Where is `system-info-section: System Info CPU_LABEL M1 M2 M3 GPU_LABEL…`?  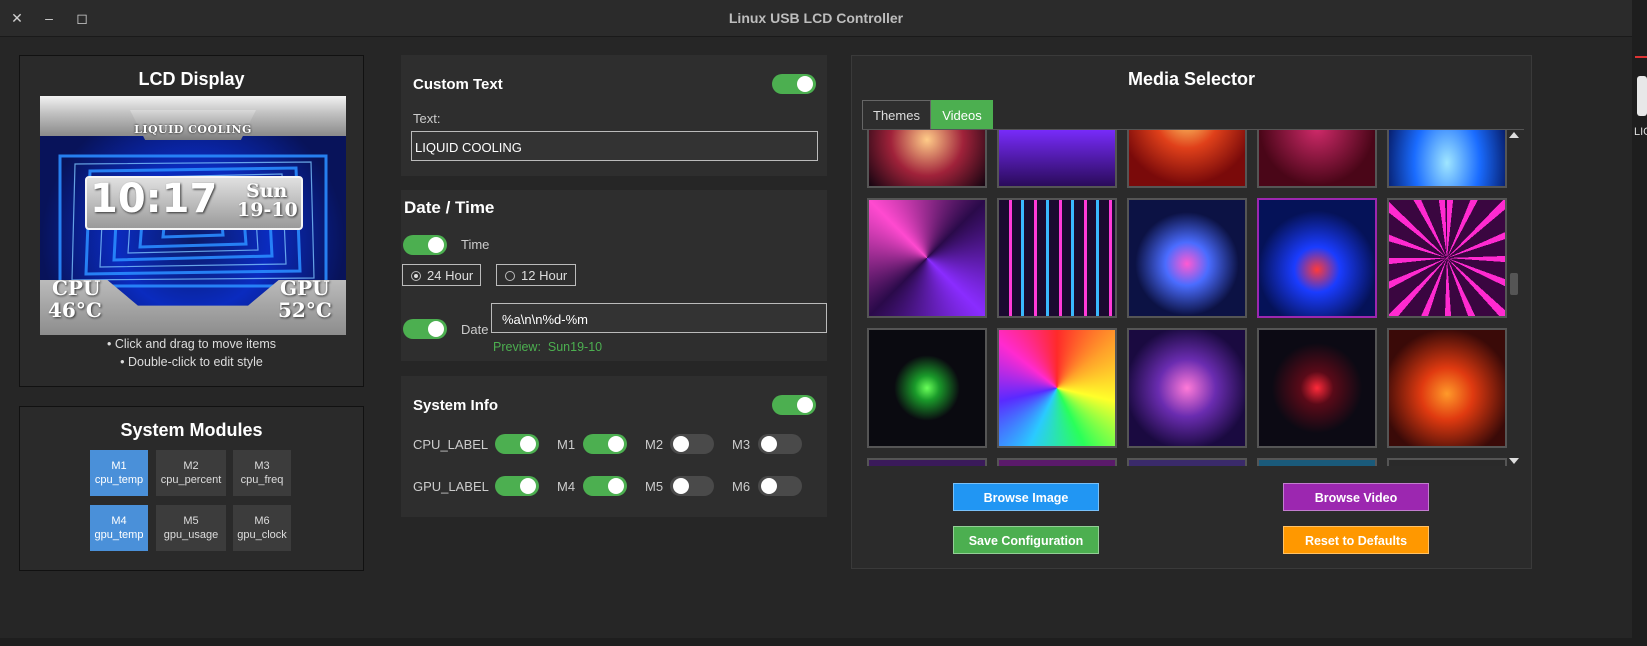 system-info-section: System Info CPU_LABEL M1 M2 M3 GPU_LABEL… is located at coordinates (614, 446).